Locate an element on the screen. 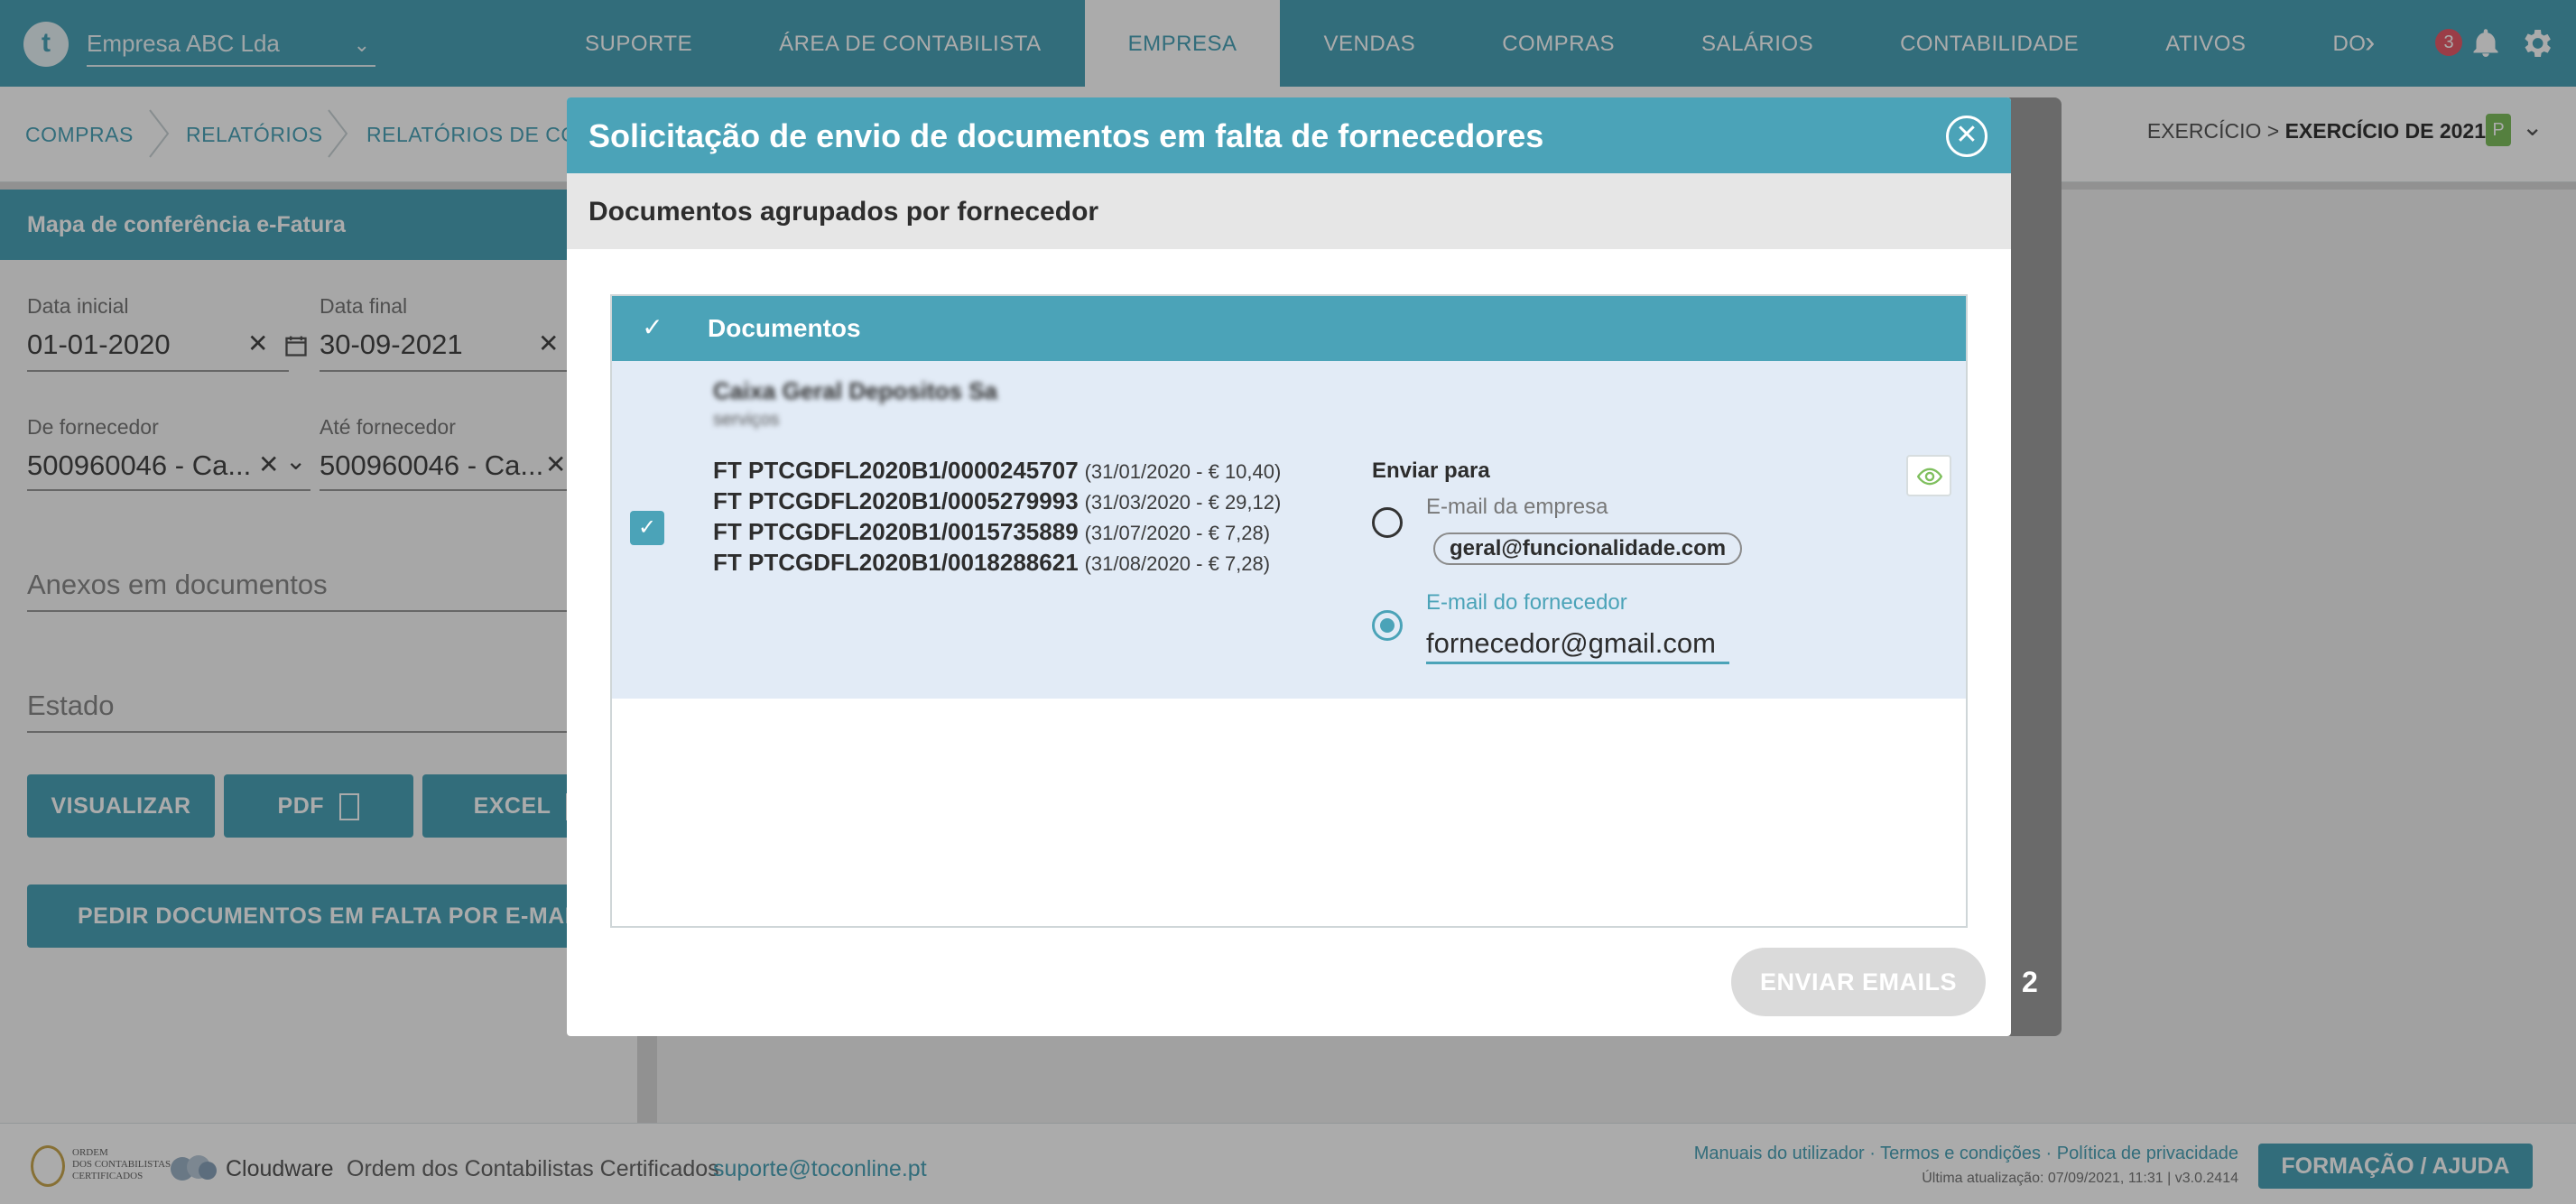 The width and height of the screenshot is (2576, 1204). company-email-chip: geral@funcionalidade.com is located at coordinates (1588, 549).